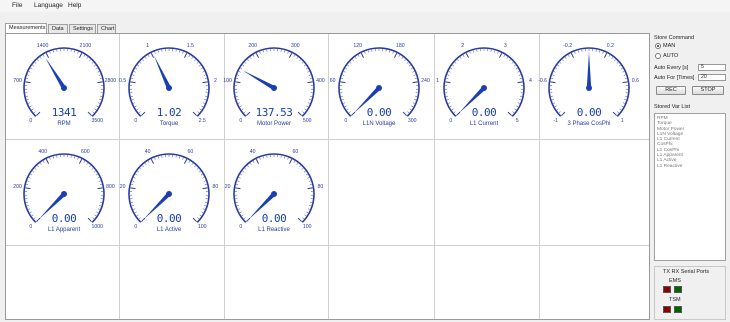  What do you see at coordinates (110, 80) in the screenshot?
I see `gauge-tick-label: 2800` at bounding box center [110, 80].